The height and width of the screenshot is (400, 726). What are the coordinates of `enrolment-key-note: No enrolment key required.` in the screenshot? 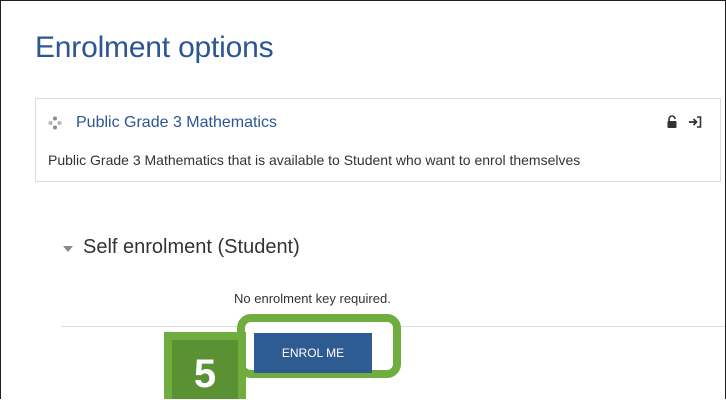 It's located at (312, 298).